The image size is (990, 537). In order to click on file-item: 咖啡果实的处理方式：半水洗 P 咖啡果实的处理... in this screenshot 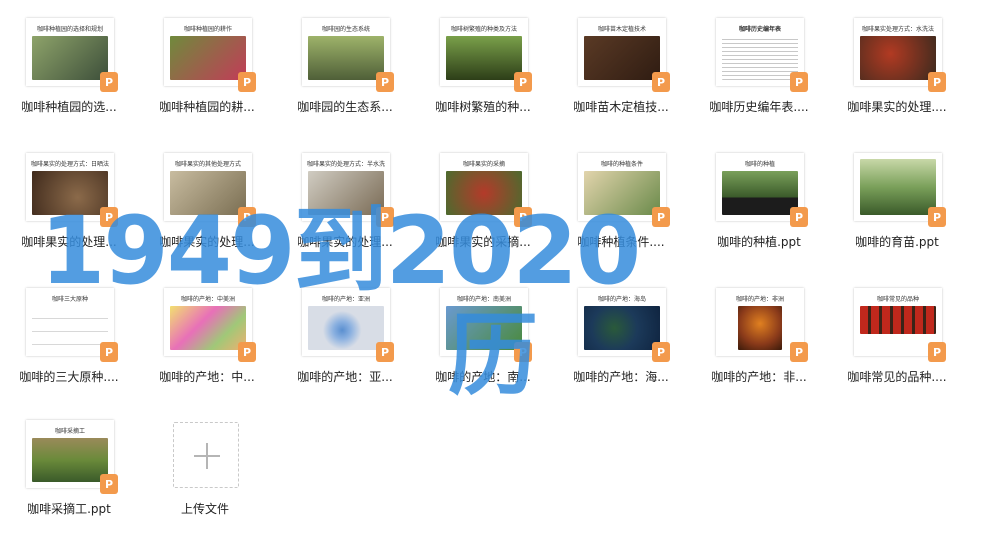, I will do `click(345, 207)`.